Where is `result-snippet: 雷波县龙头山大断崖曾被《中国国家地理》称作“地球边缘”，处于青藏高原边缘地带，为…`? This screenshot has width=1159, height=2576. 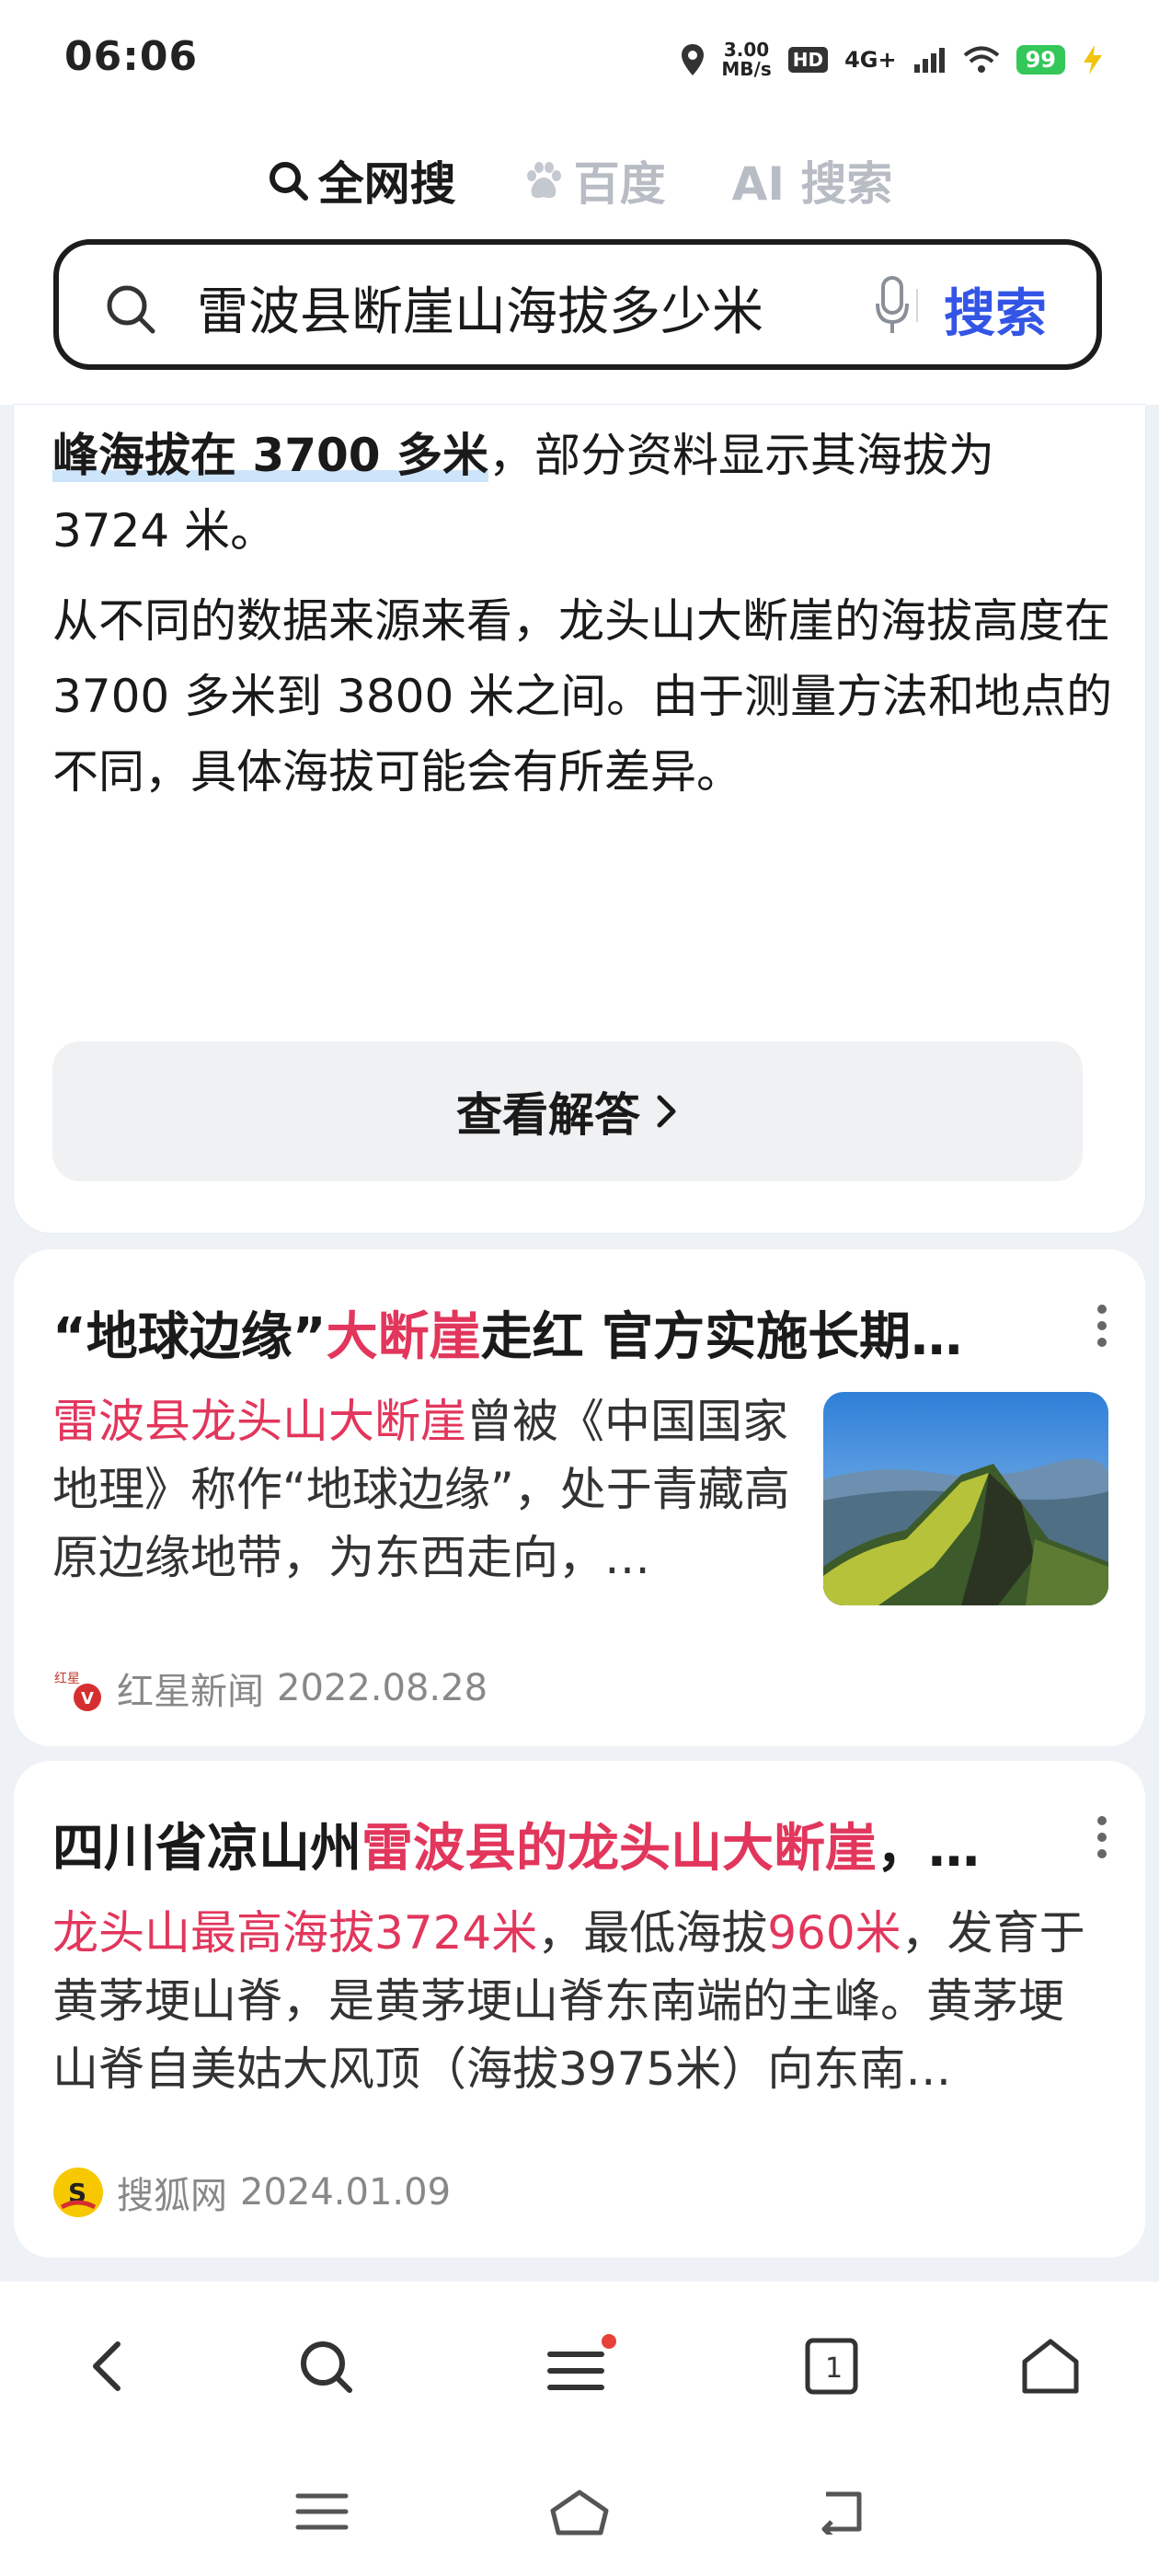 result-snippet: 雷波县龙头山大断崖曾被《中国国家地理》称作“地球边缘”，处于青藏高原边缘地带，为… is located at coordinates (425, 1489).